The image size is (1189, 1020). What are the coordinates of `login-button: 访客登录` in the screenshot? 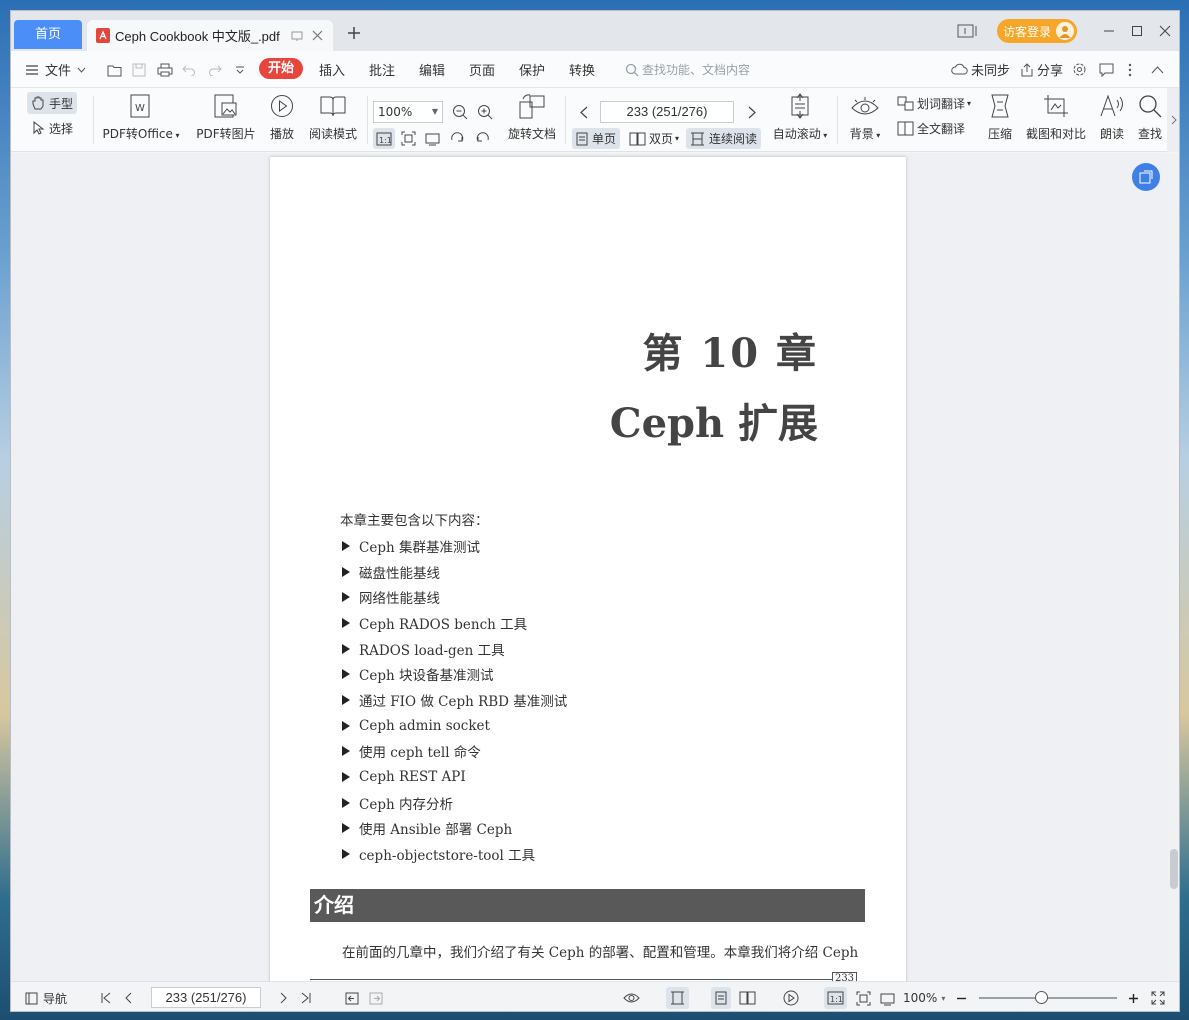 It's located at (1037, 31).